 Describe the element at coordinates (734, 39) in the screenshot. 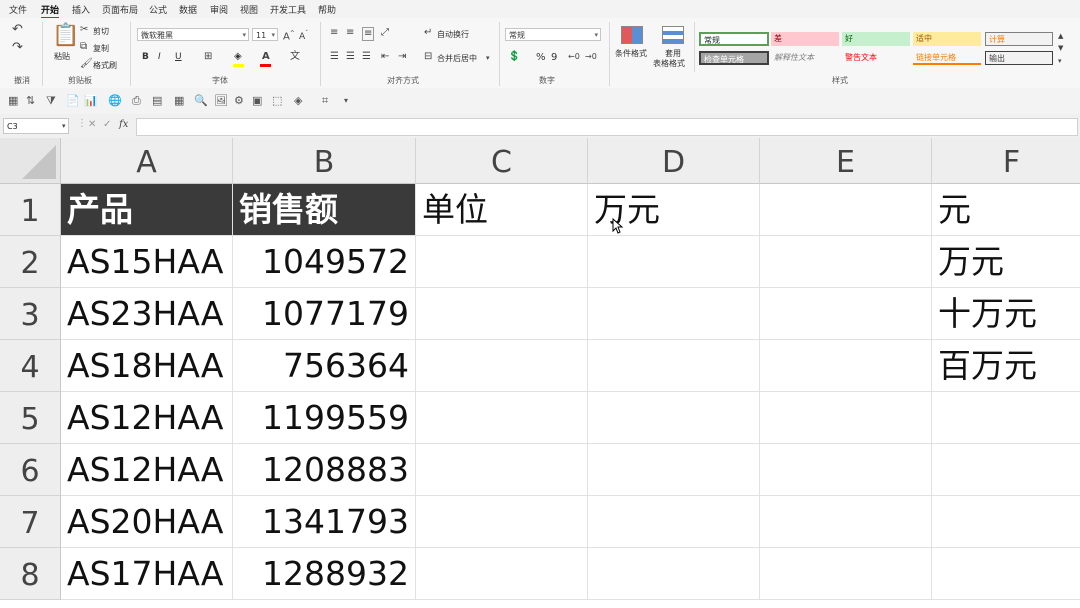

I see `style-normal: 常规` at that location.